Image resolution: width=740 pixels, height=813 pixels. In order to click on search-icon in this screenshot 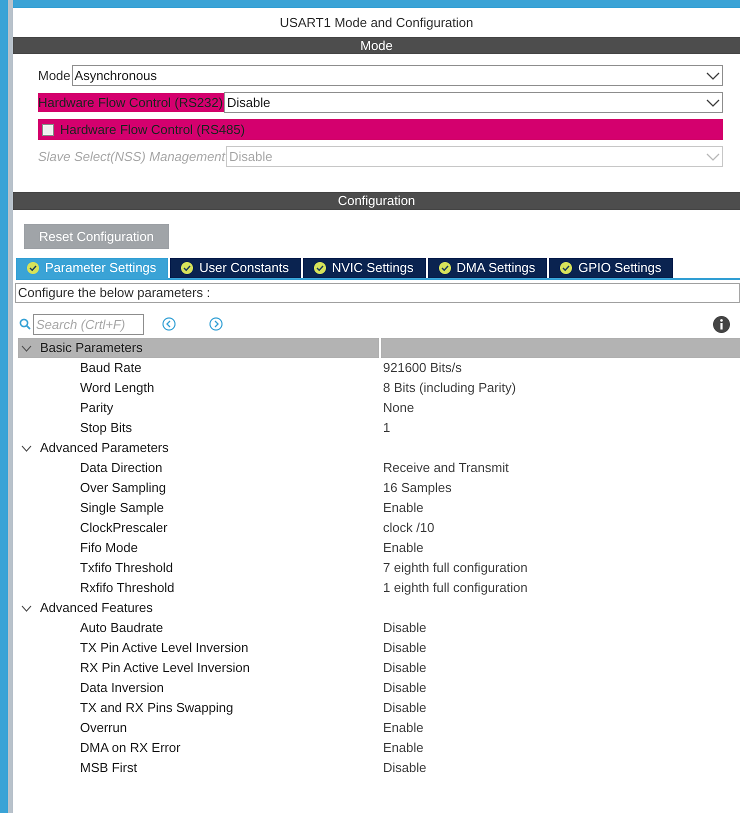, I will do `click(25, 324)`.